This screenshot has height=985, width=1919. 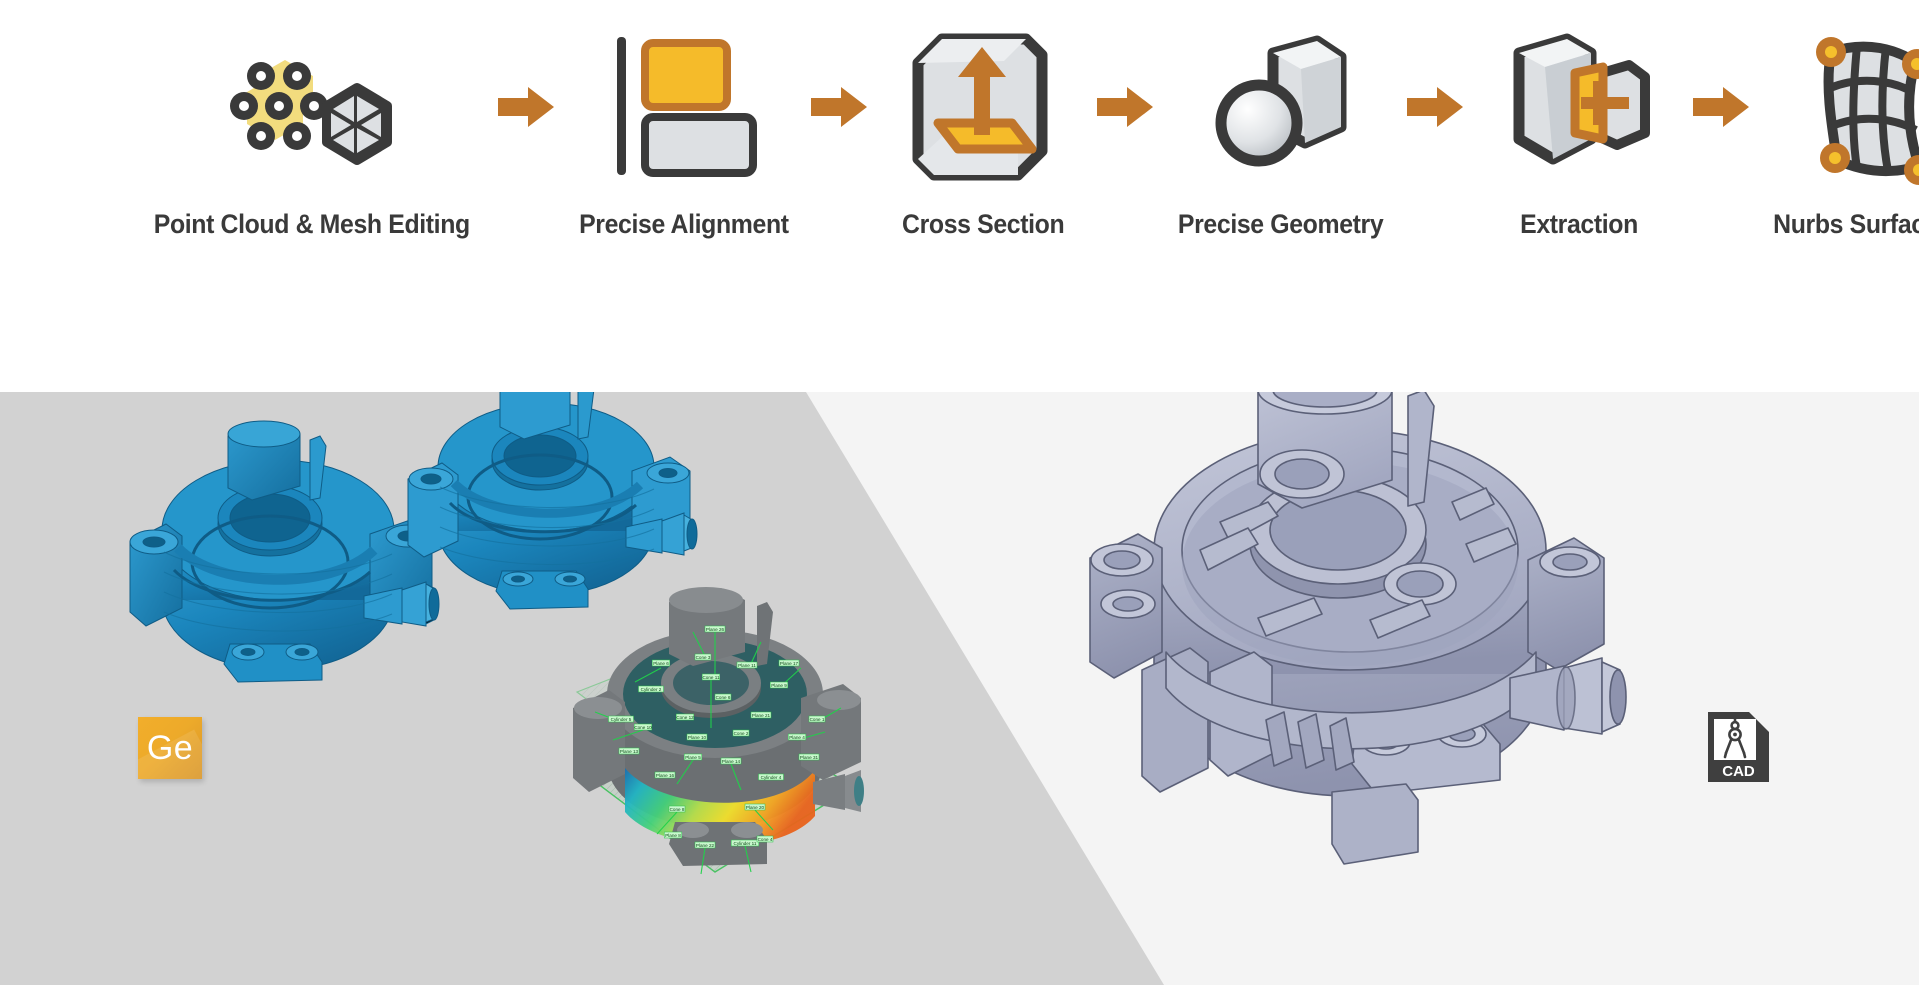 I want to click on feature-label-text: Cone 4, so click(x=765, y=839).